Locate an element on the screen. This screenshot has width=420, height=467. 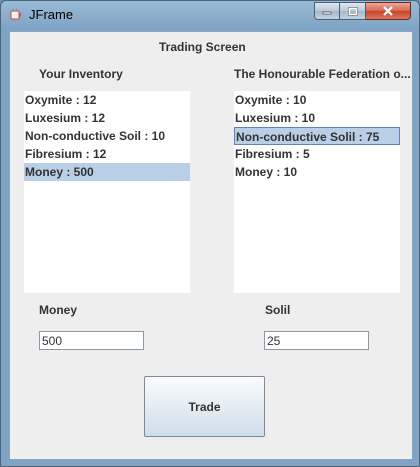
money-label: Money is located at coordinates (58, 310).